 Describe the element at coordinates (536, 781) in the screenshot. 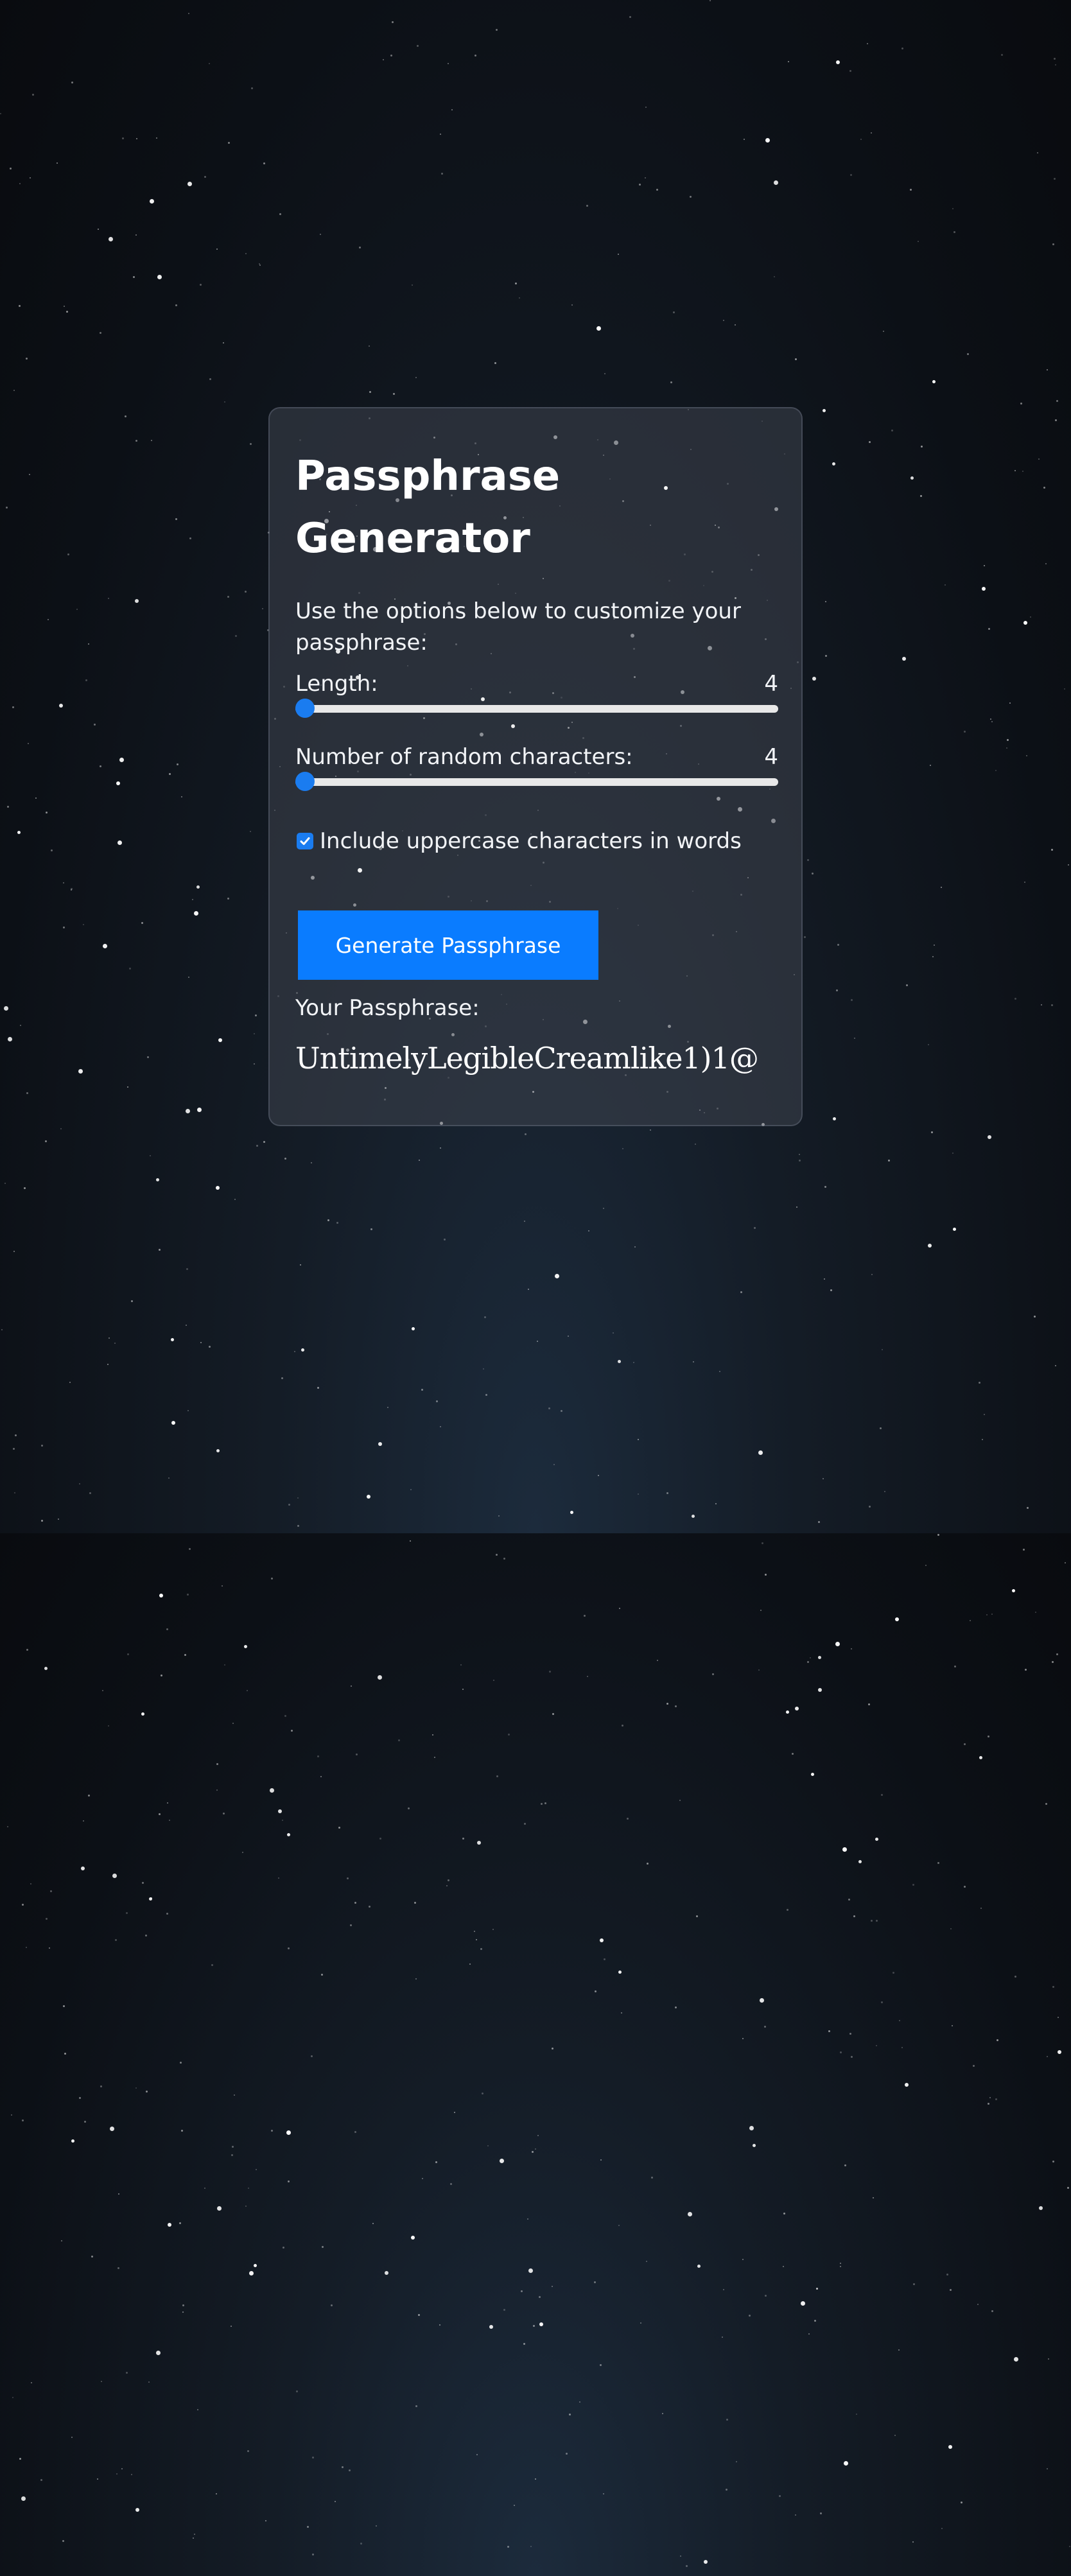

I see `random-chars-slider` at that location.